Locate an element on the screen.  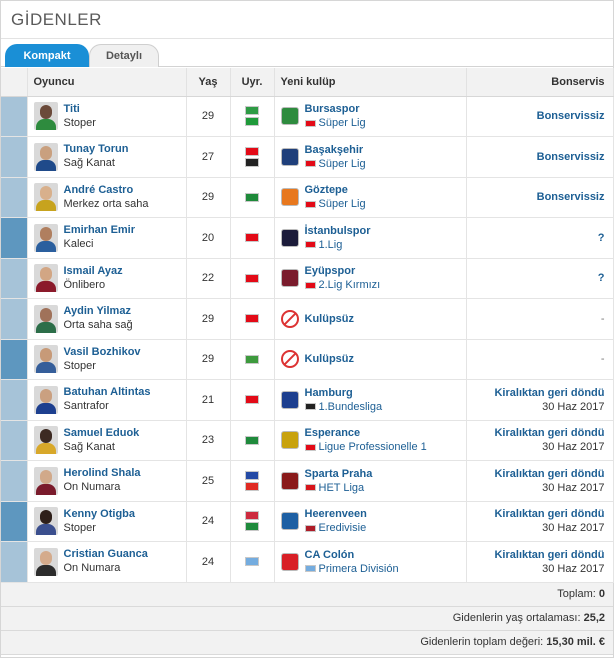
club-name-link: Göztepe is located at coordinates (335, 190).